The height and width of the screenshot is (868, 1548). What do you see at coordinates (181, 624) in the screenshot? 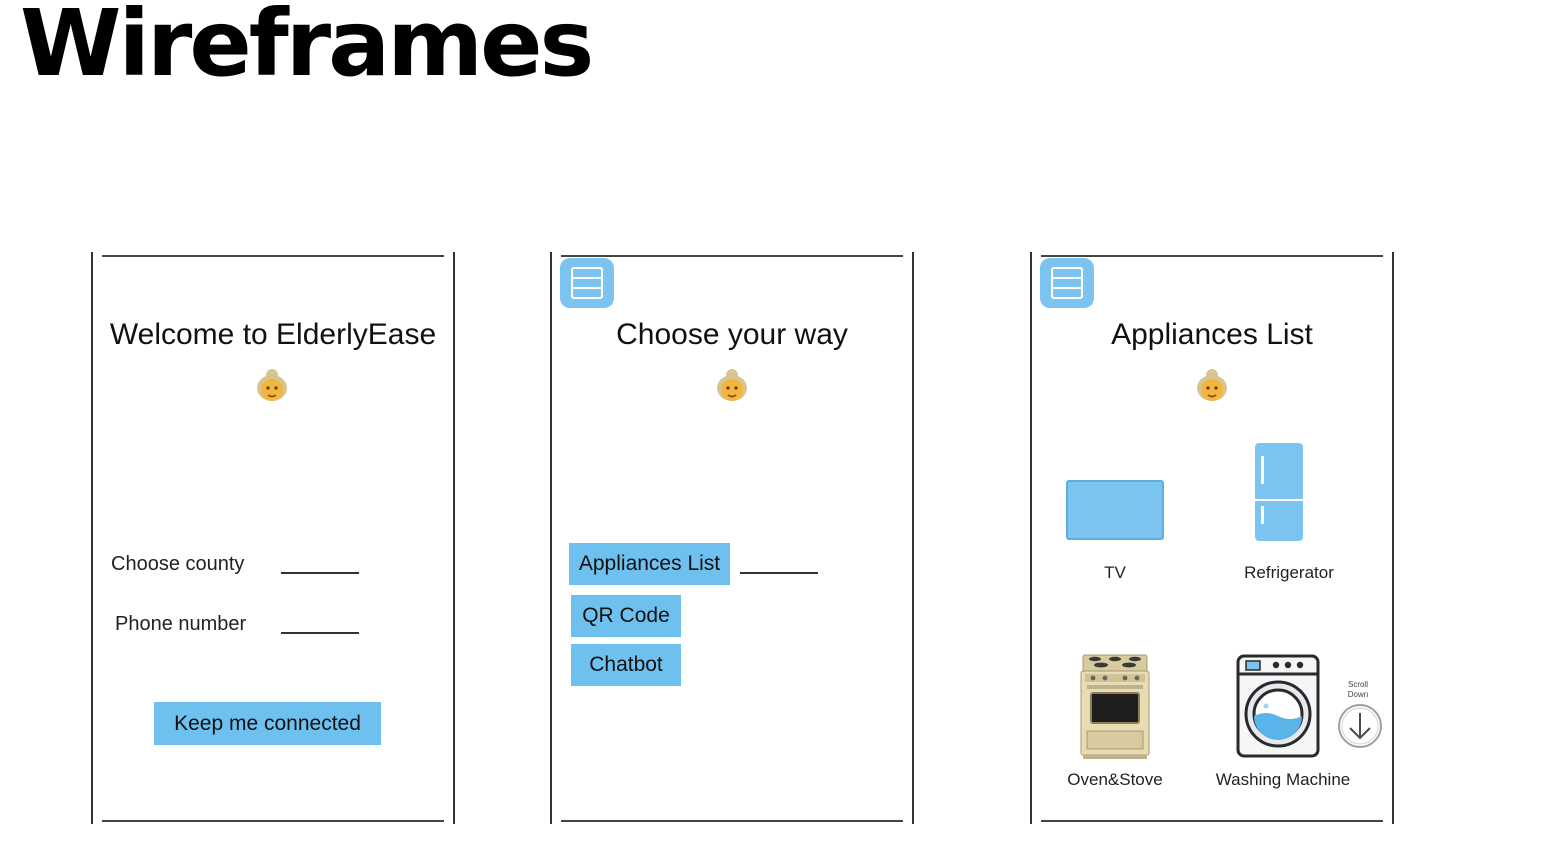
I see `phone-label: Phone number` at bounding box center [181, 624].